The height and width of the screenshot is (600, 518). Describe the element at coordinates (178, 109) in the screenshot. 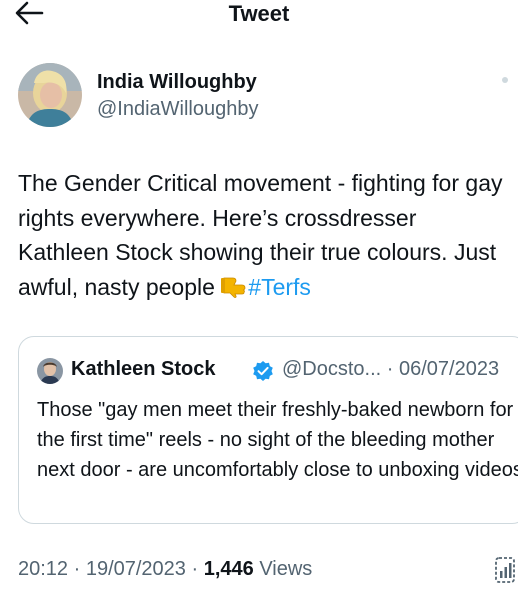

I see `author-handle: @IndiaWilloughby` at that location.